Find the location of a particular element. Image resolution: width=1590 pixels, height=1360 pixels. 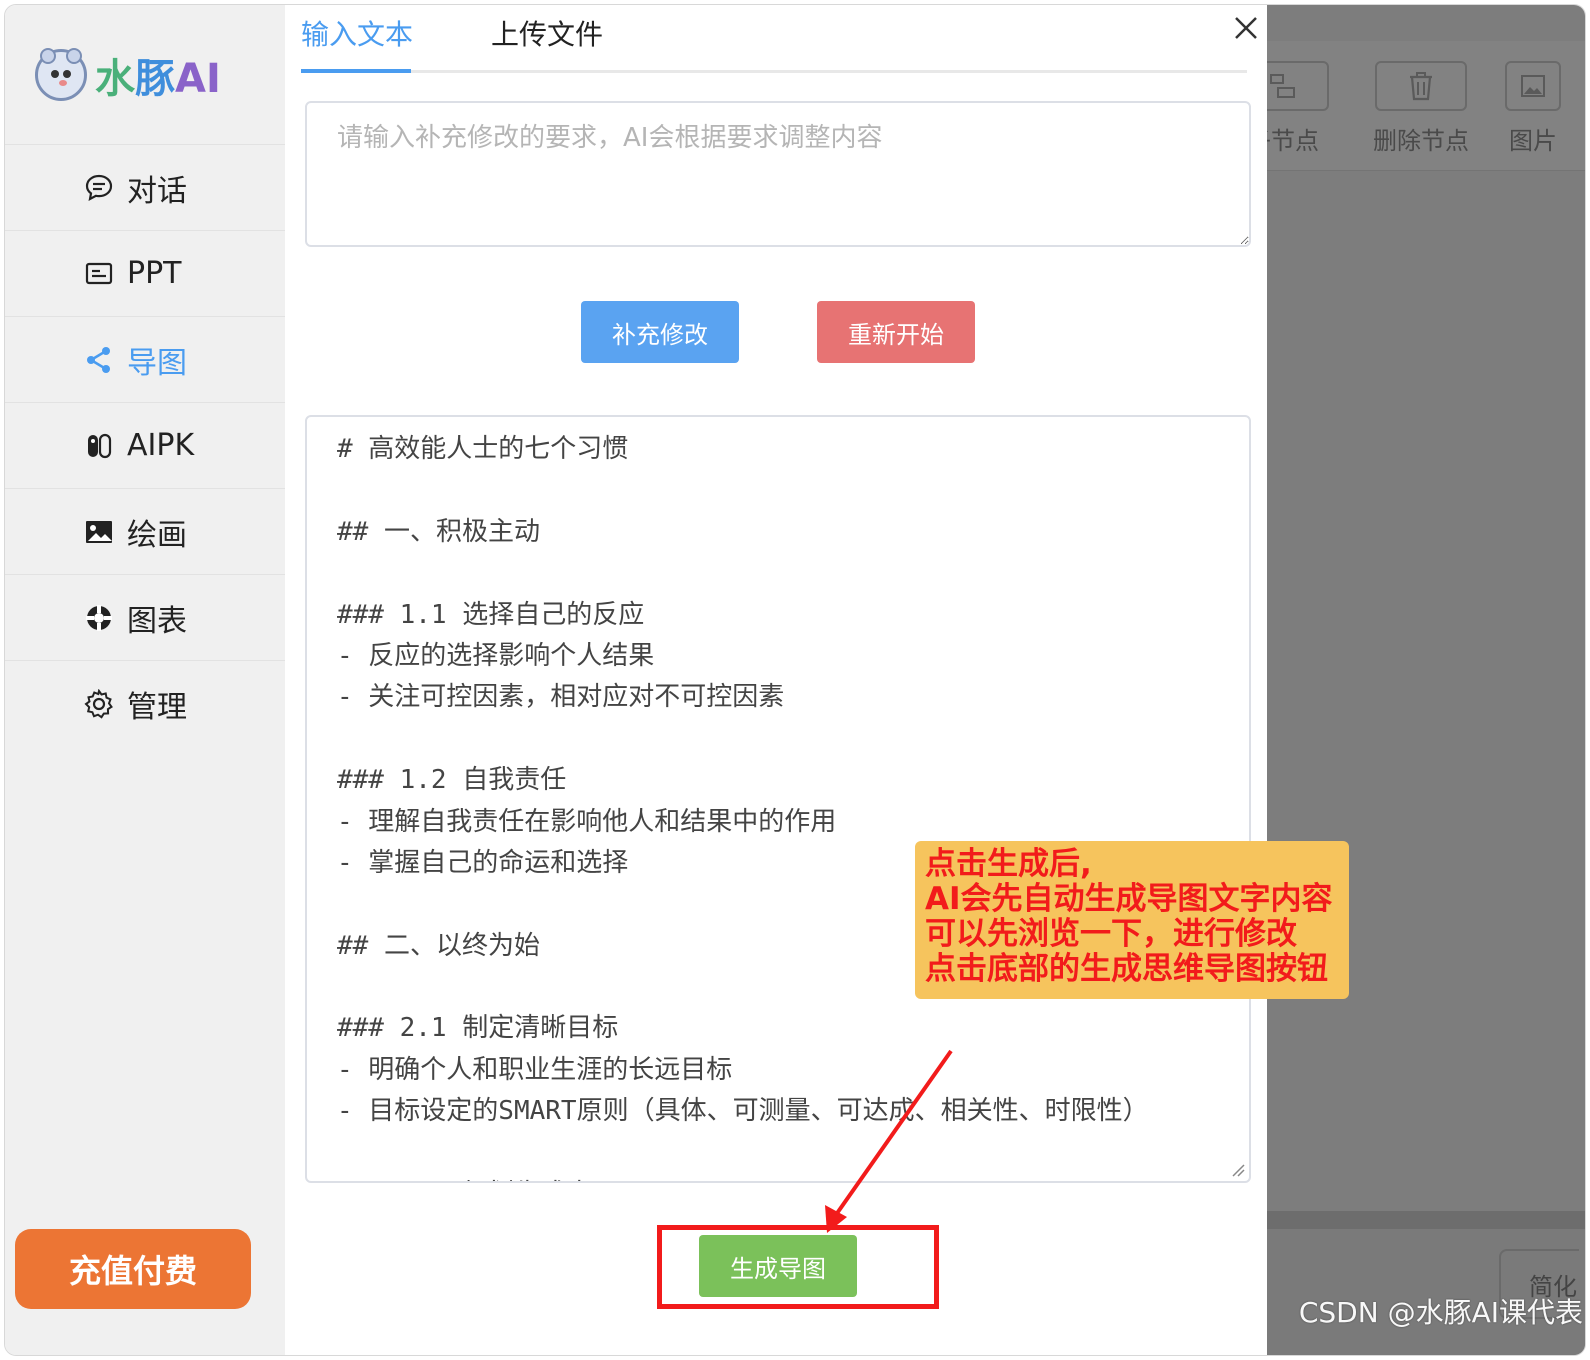

annotation-line: 点击底部的生成思维导图按钮 is located at coordinates (1126, 969).